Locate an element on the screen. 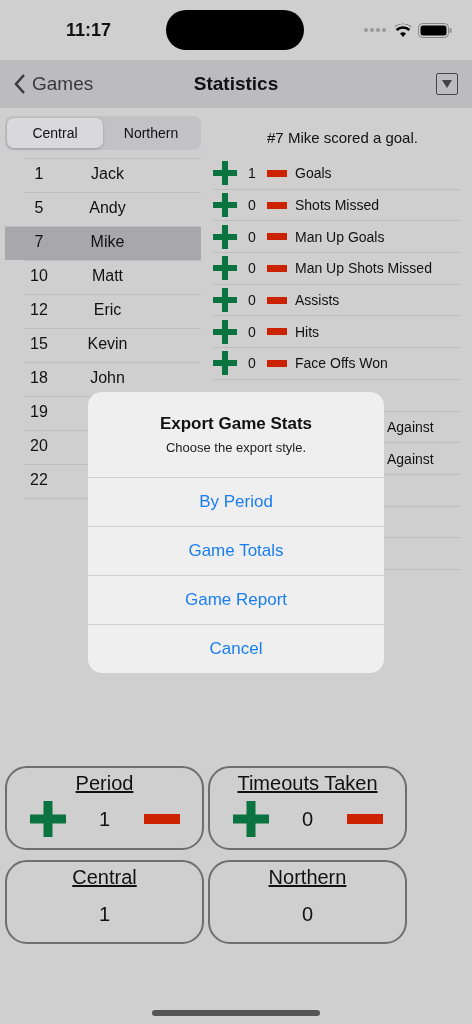  dialog-action-button: By Period is located at coordinates (236, 501).